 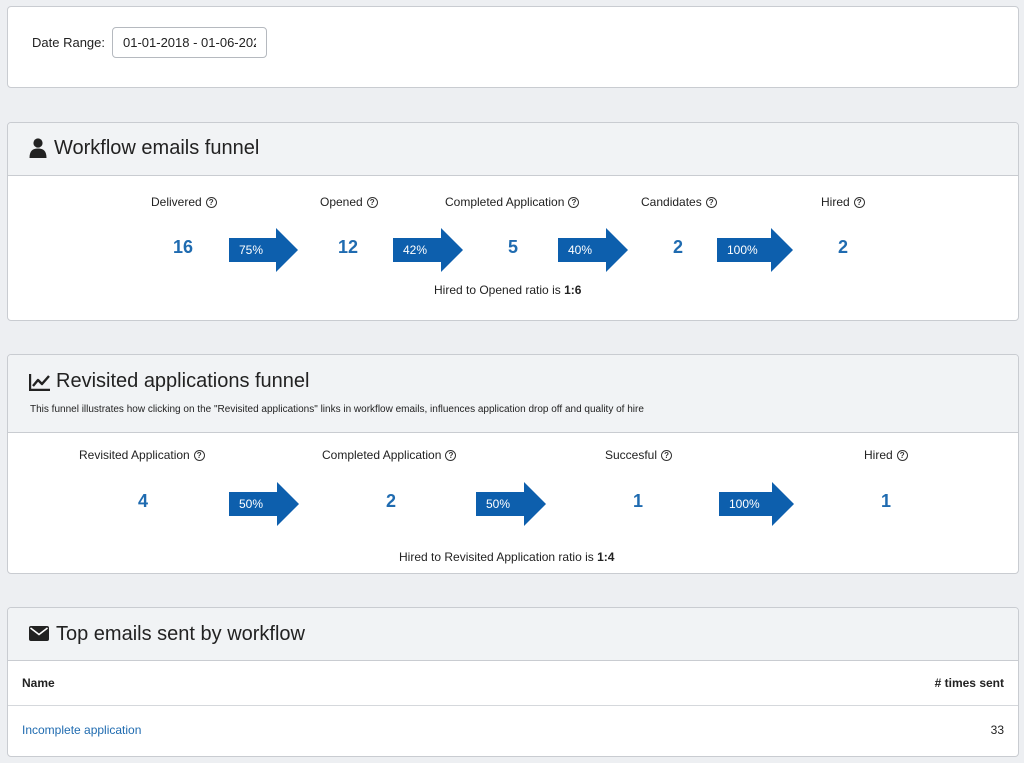 I want to click on conversion-arrow: 42%, so click(x=428, y=250).